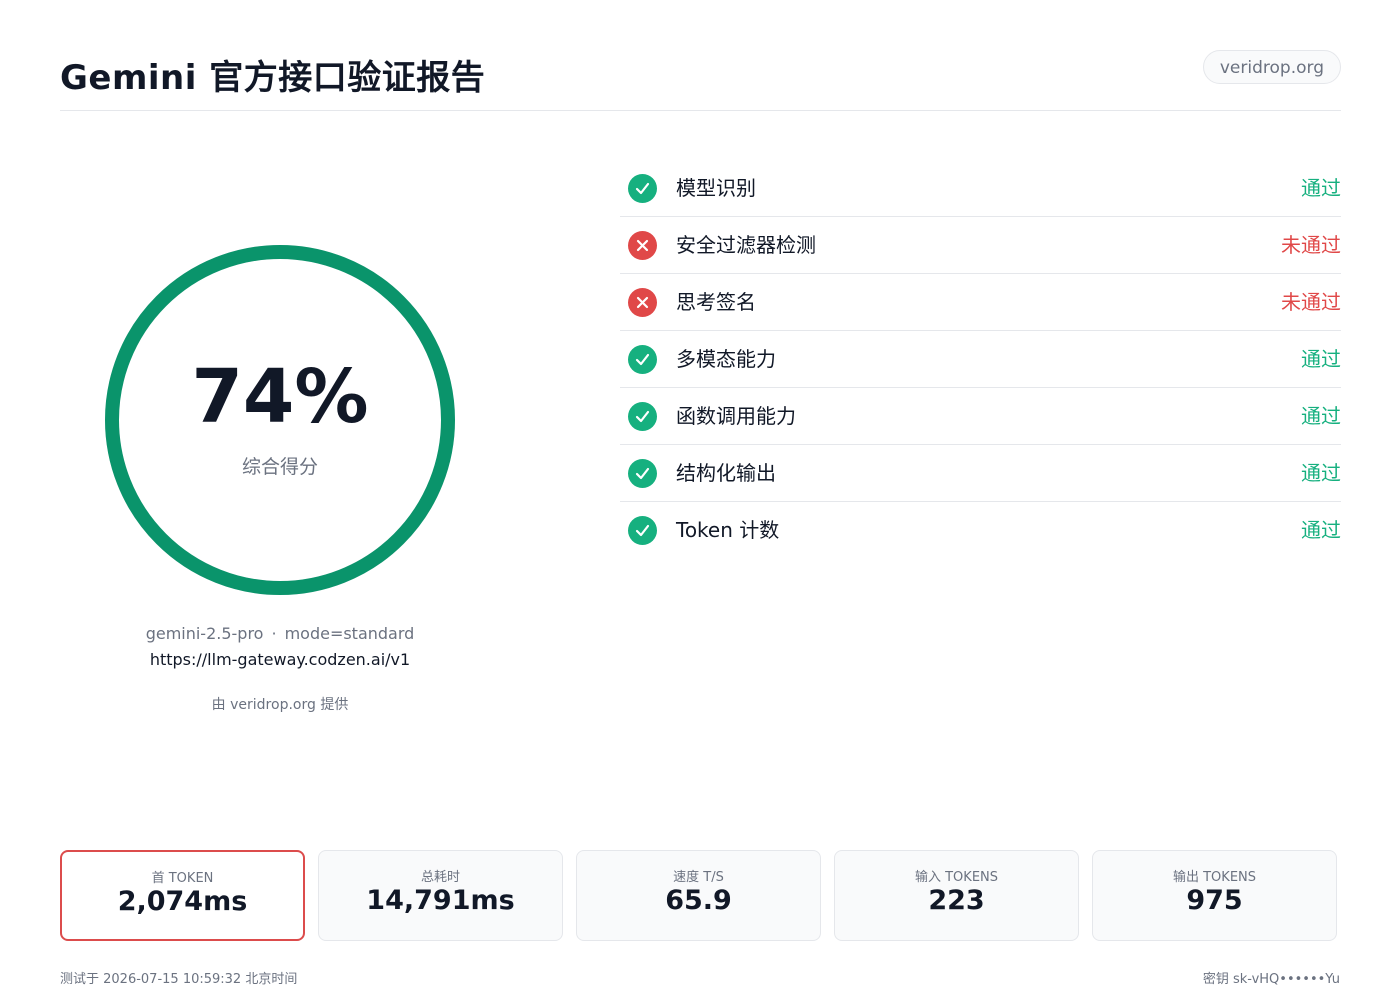  Describe the element at coordinates (1214, 877) in the screenshot. I see `metric-label: 输出 TOKENS` at that location.